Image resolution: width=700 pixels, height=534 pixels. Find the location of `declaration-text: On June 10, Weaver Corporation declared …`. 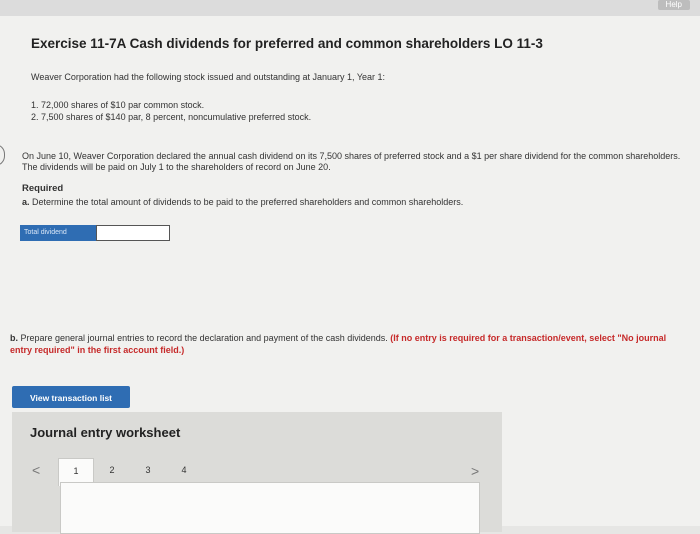

declaration-text: On June 10, Weaver Corporation declared … is located at coordinates (351, 161).